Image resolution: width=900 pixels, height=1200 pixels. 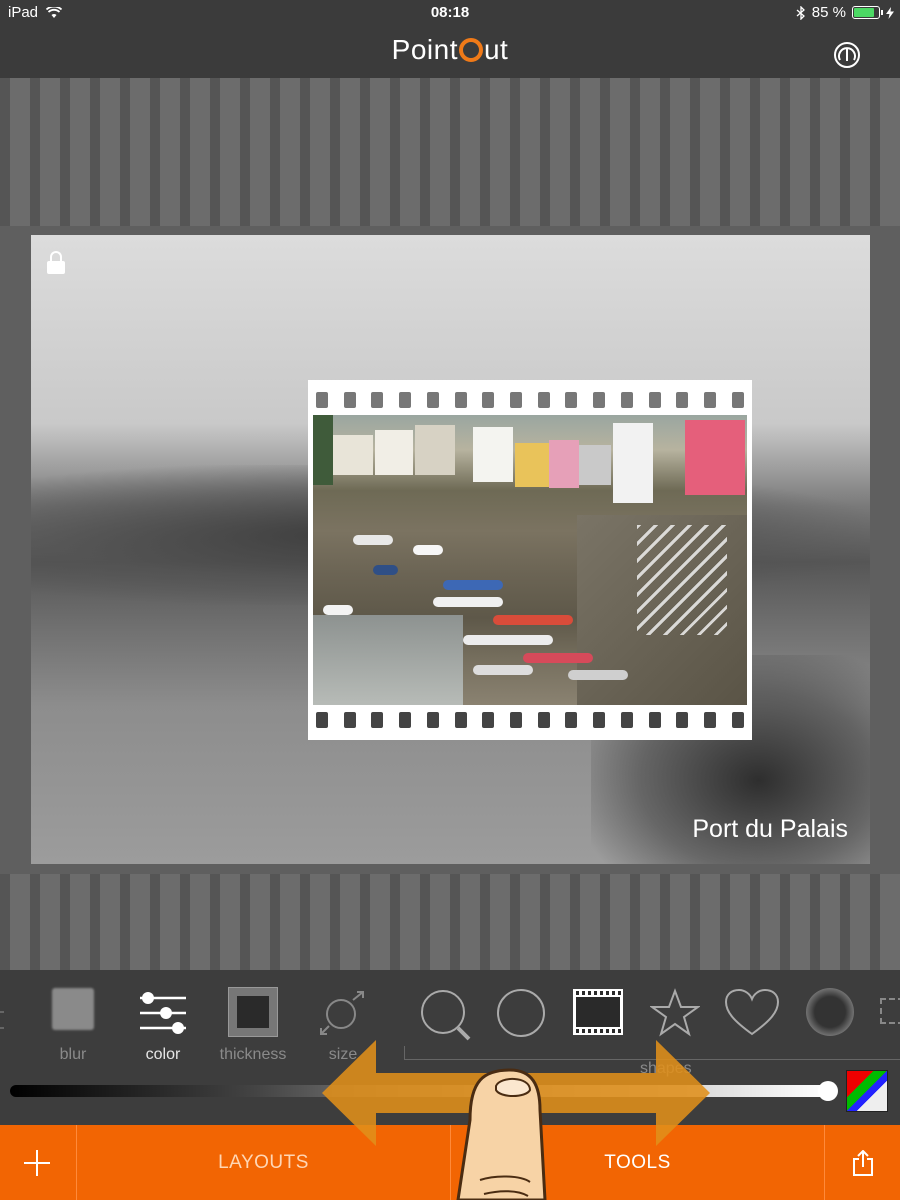 What do you see at coordinates (675, 1013) in the screenshot?
I see `star-icon` at bounding box center [675, 1013].